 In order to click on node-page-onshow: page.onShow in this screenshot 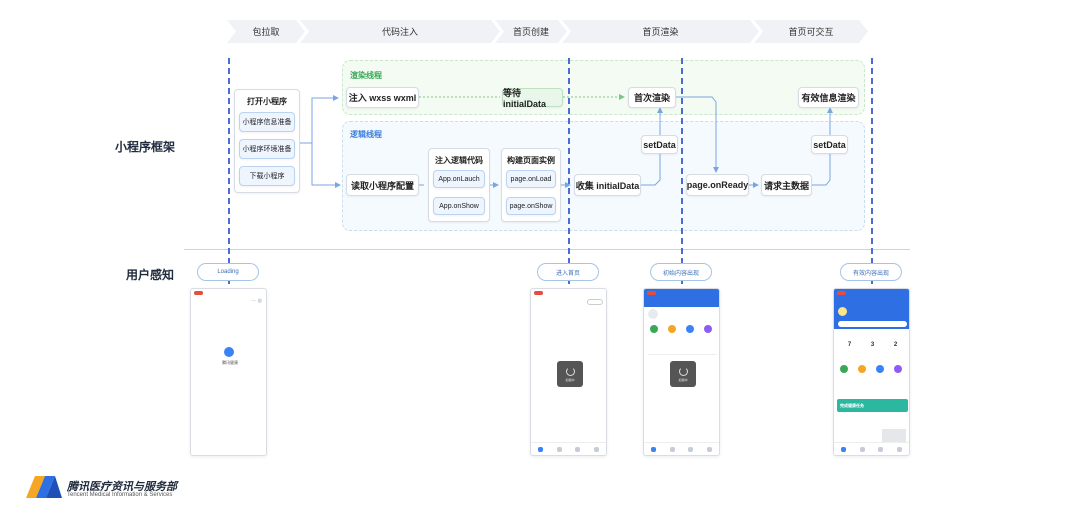, I will do `click(531, 206)`.